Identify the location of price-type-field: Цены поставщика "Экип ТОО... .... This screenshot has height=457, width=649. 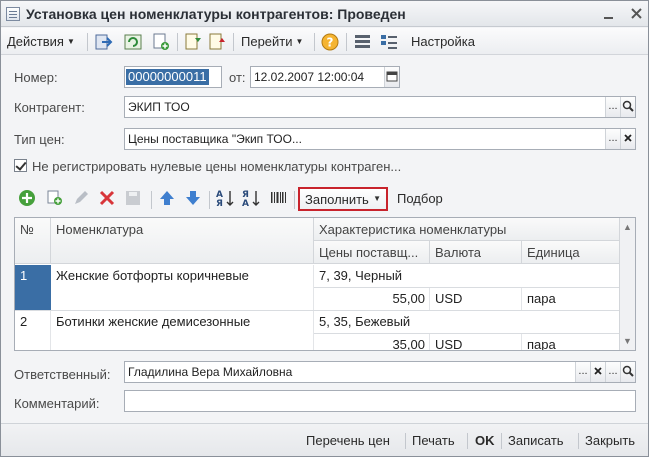
(380, 139).